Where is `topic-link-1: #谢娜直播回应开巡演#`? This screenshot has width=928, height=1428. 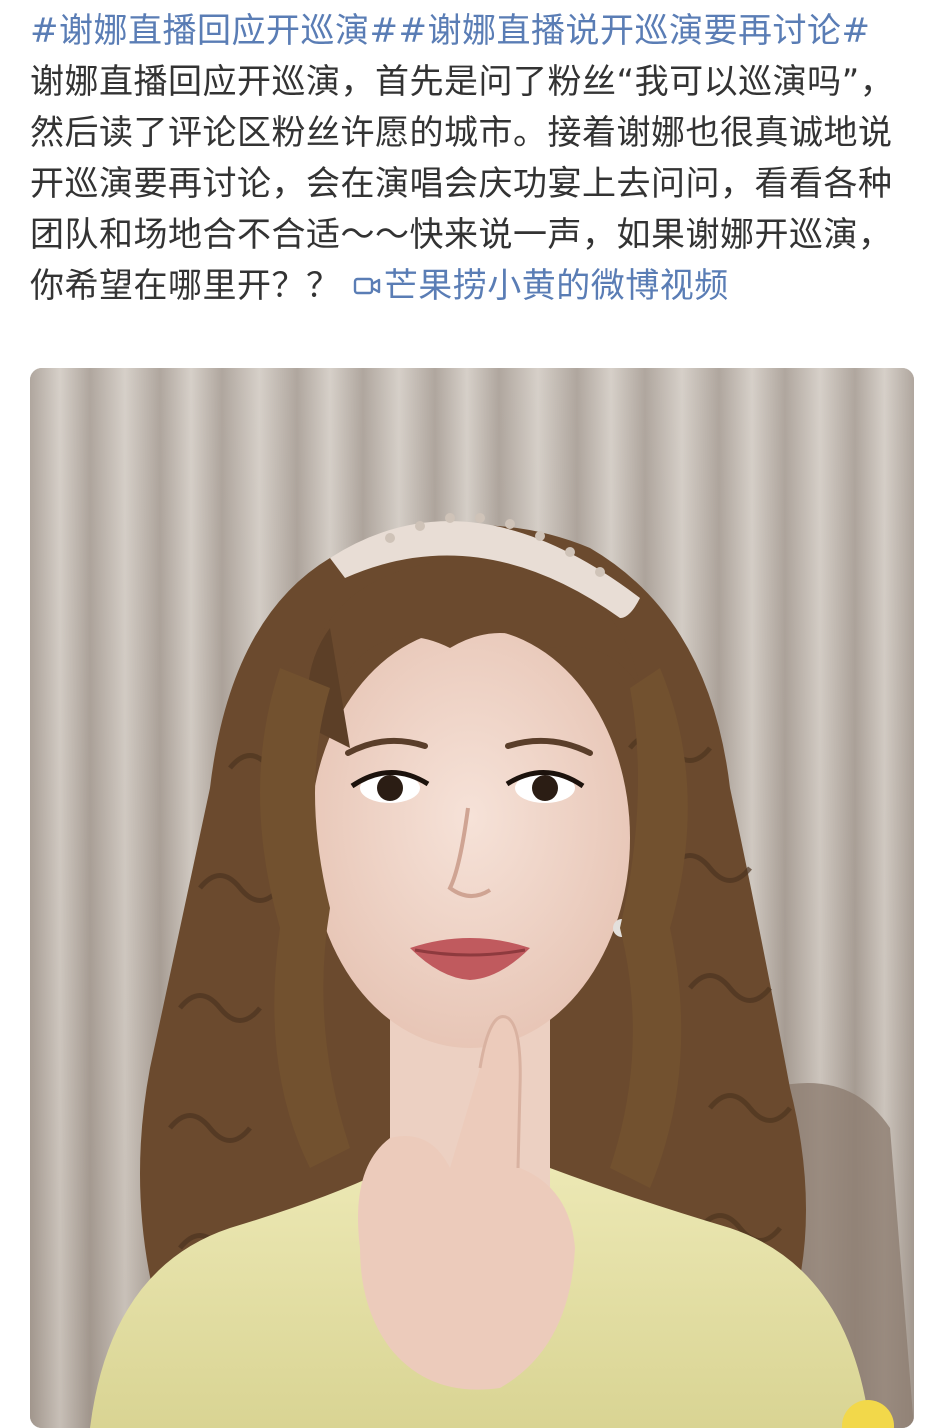
topic-link-1: #谢娜直播回应开巡演# is located at coordinates (214, 31).